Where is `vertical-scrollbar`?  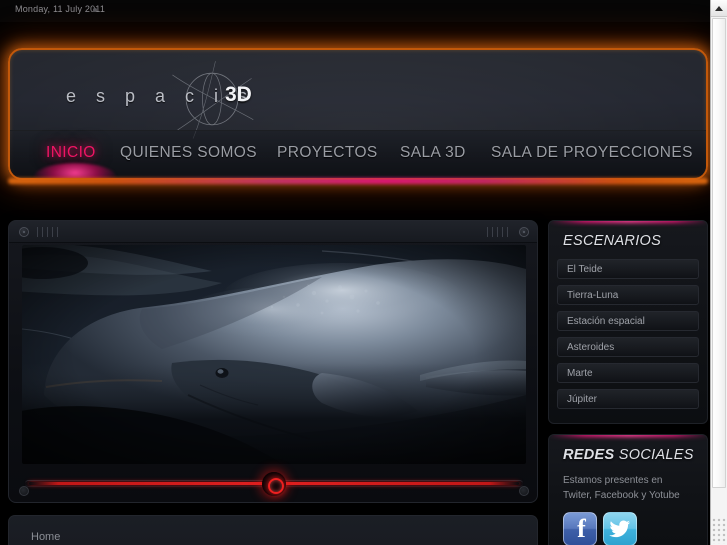 vertical-scrollbar is located at coordinates (718, 272).